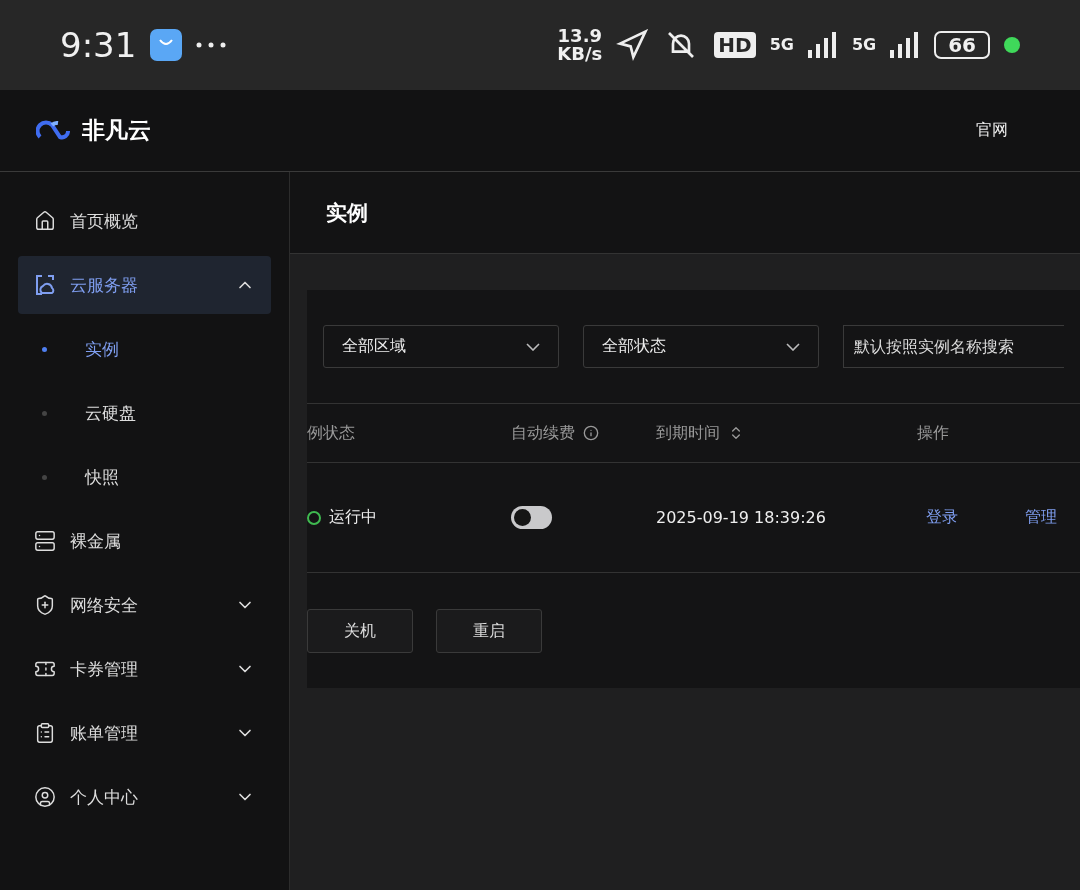 This screenshot has height=890, width=1080. I want to click on running-status-icon, so click(314, 517).